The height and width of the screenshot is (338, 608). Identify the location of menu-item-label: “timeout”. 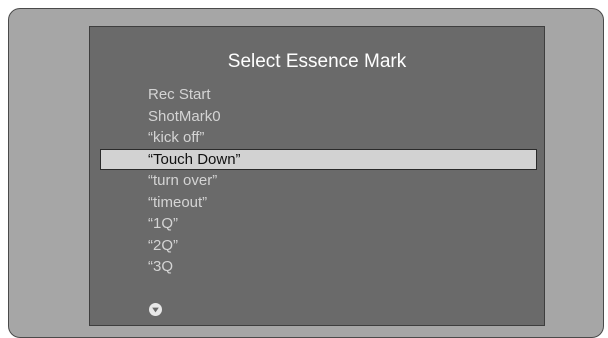
(178, 202).